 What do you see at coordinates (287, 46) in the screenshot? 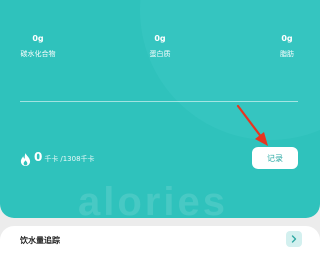
I see `macro-fat: 0g 脂肪` at bounding box center [287, 46].